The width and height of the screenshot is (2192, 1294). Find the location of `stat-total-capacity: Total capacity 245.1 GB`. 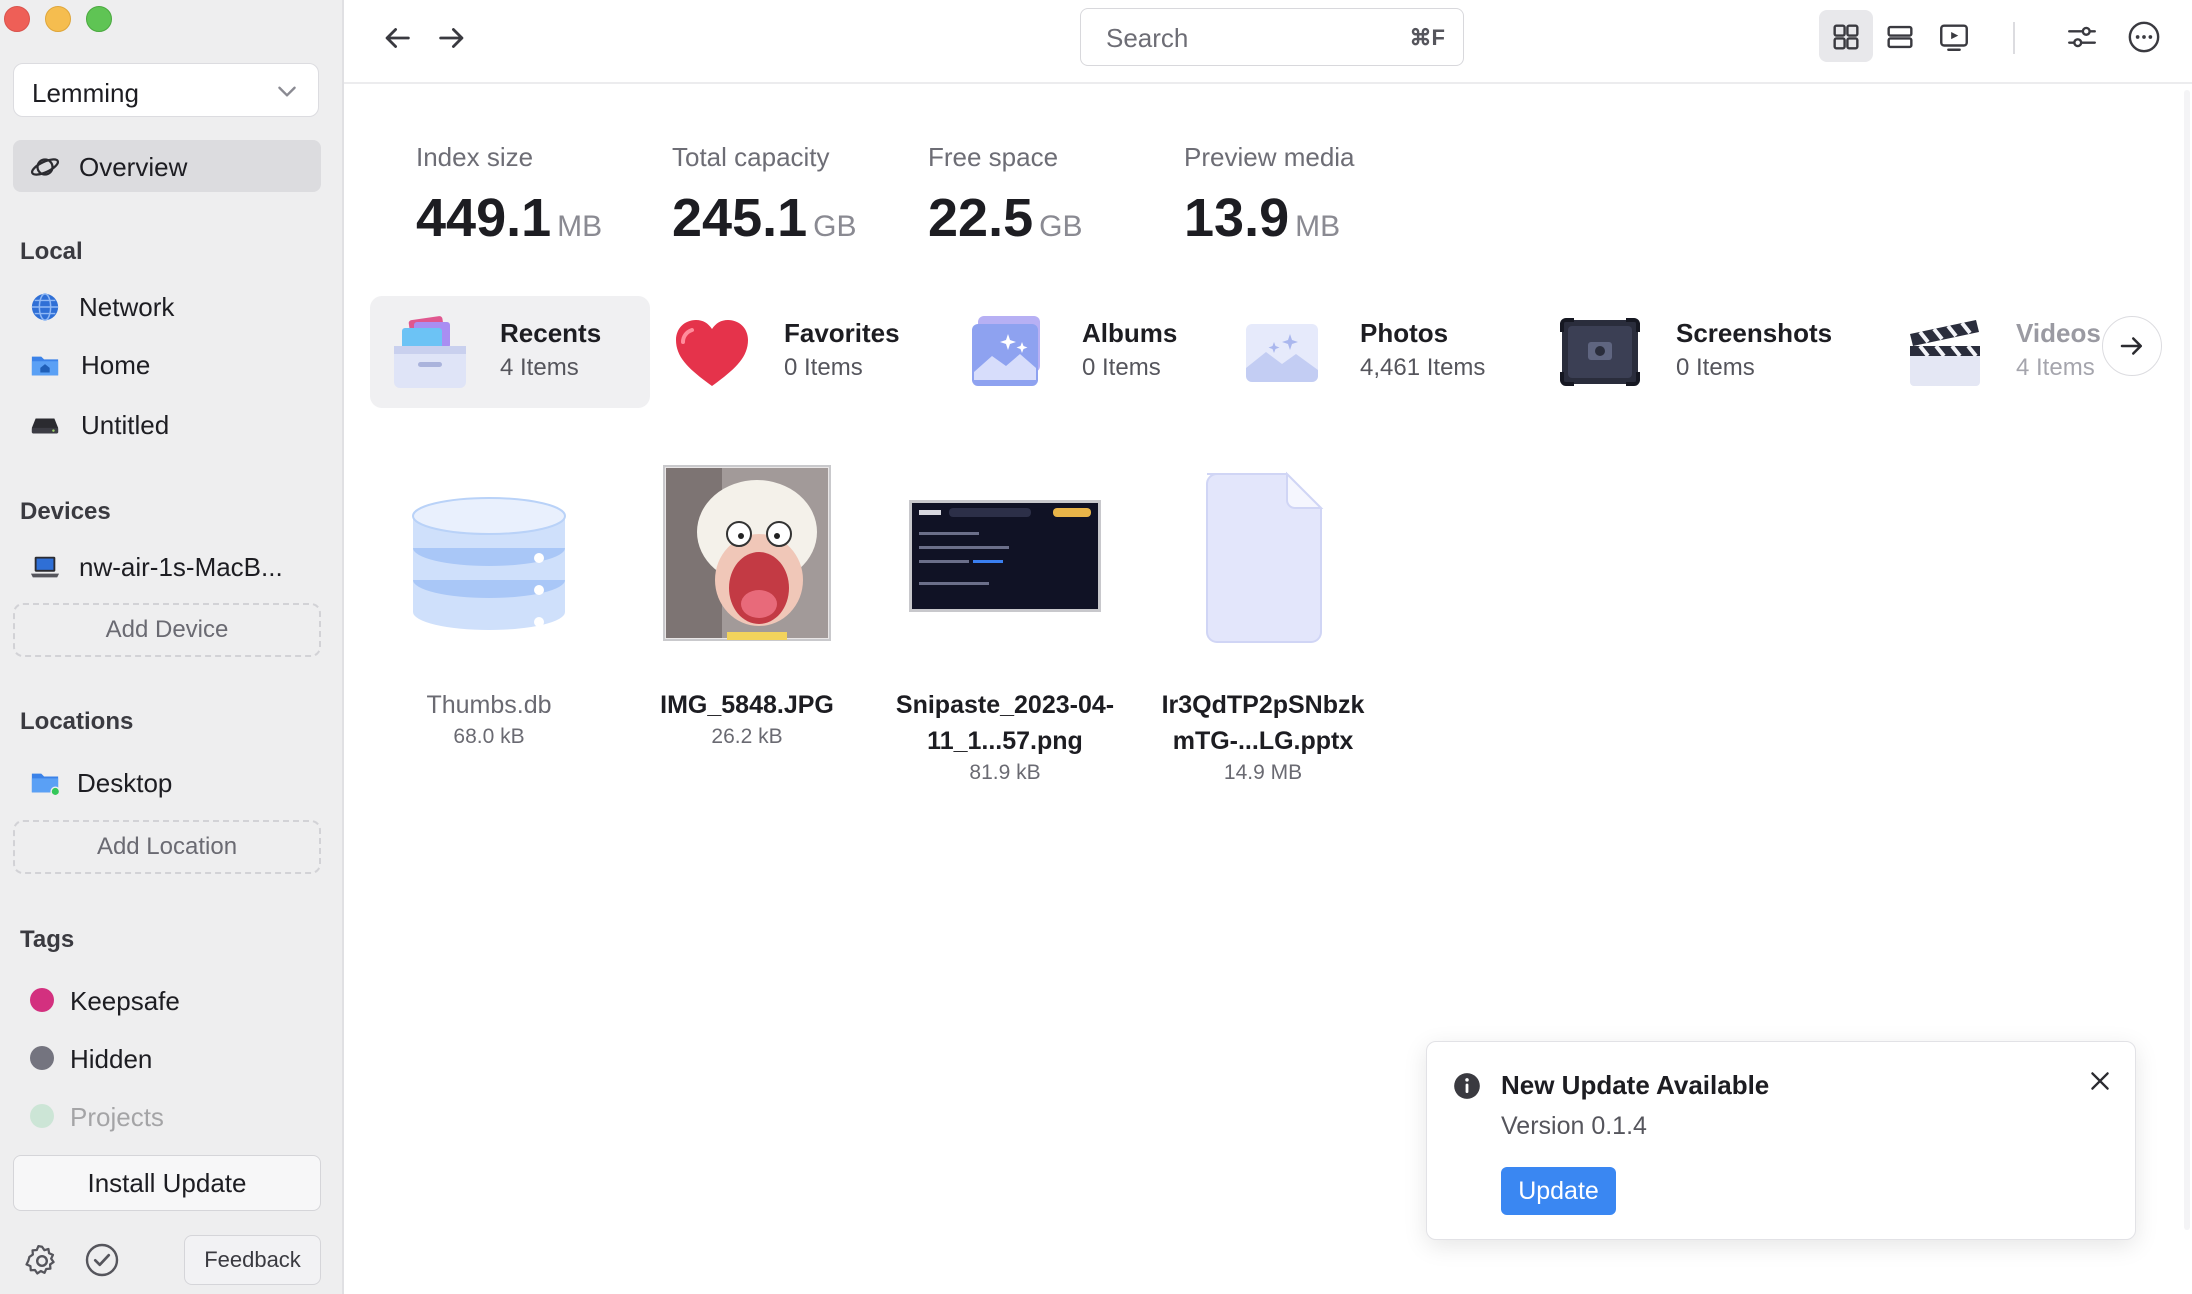

stat-total-capacity: Total capacity 245.1 GB is located at coordinates (764, 195).